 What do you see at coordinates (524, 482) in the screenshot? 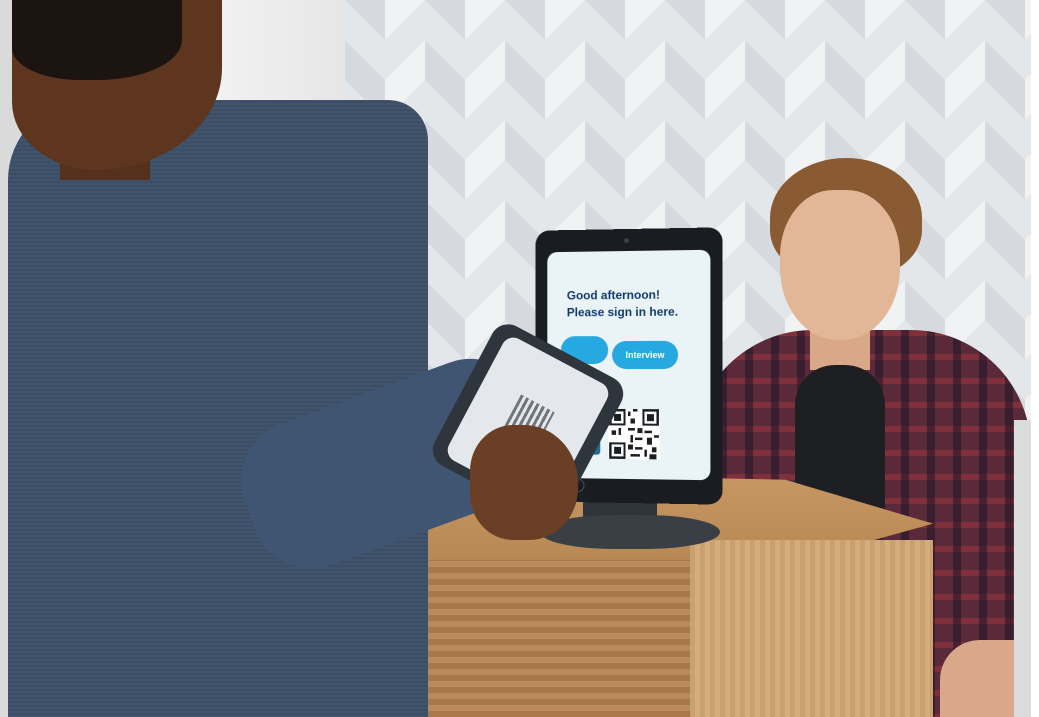
I see `visitor-hand` at bounding box center [524, 482].